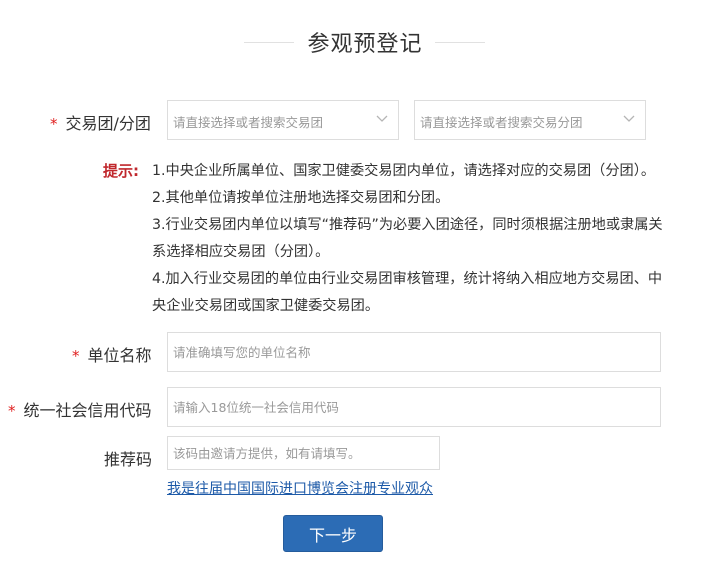 Image resolution: width=727 pixels, height=563 pixels. Describe the element at coordinates (119, 355) in the screenshot. I see `unit-name-label: 单位名称` at that location.